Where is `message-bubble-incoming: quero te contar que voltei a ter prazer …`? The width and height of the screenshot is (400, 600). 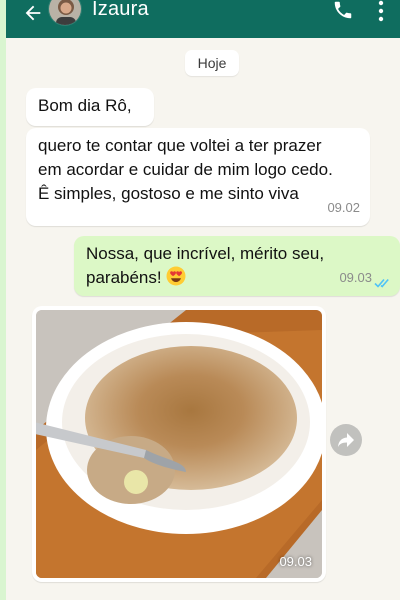 message-bubble-incoming: quero te contar que voltei a ter prazer … is located at coordinates (198, 177).